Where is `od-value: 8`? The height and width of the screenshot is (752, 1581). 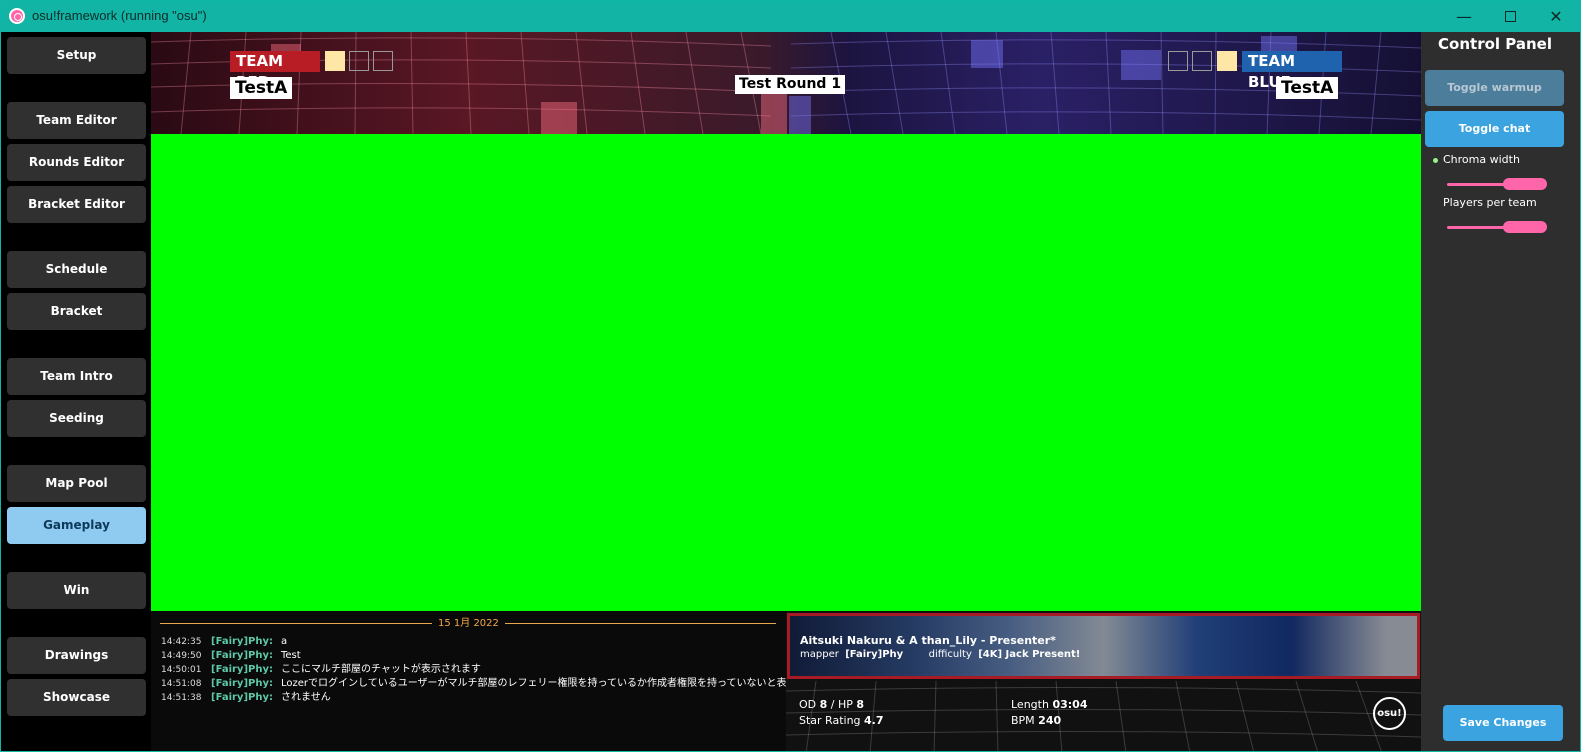
od-value: 8 is located at coordinates (823, 704).